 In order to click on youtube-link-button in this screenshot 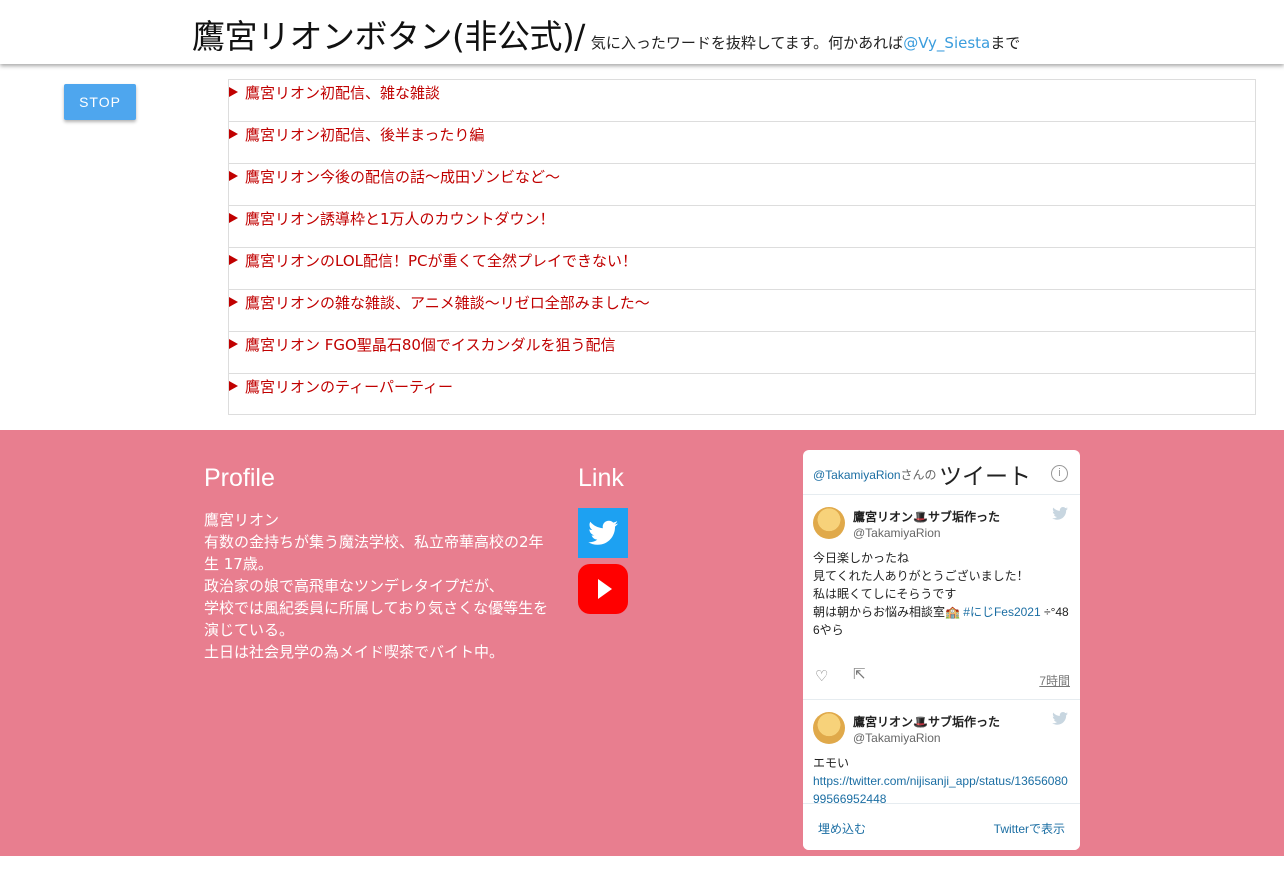, I will do `click(603, 589)`.